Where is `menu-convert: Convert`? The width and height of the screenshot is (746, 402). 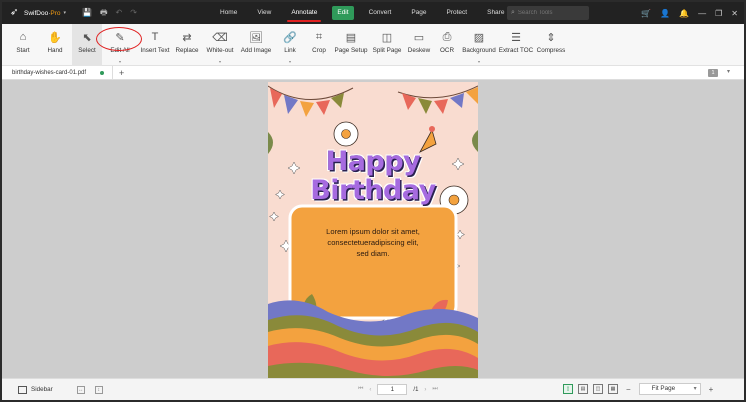
menu-convert: Convert is located at coordinates (380, 13).